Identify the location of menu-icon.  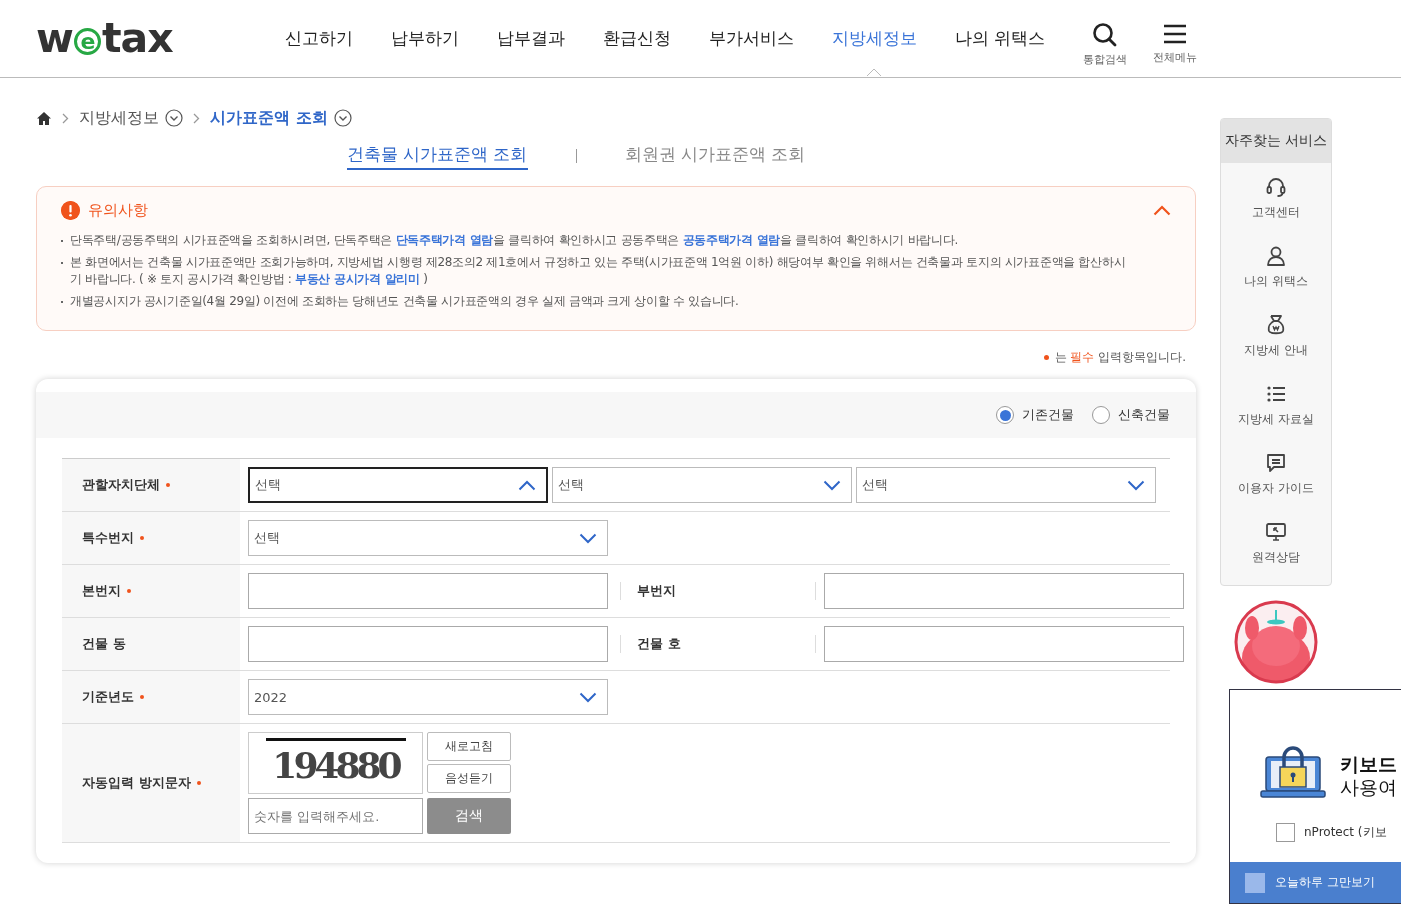
(1175, 34).